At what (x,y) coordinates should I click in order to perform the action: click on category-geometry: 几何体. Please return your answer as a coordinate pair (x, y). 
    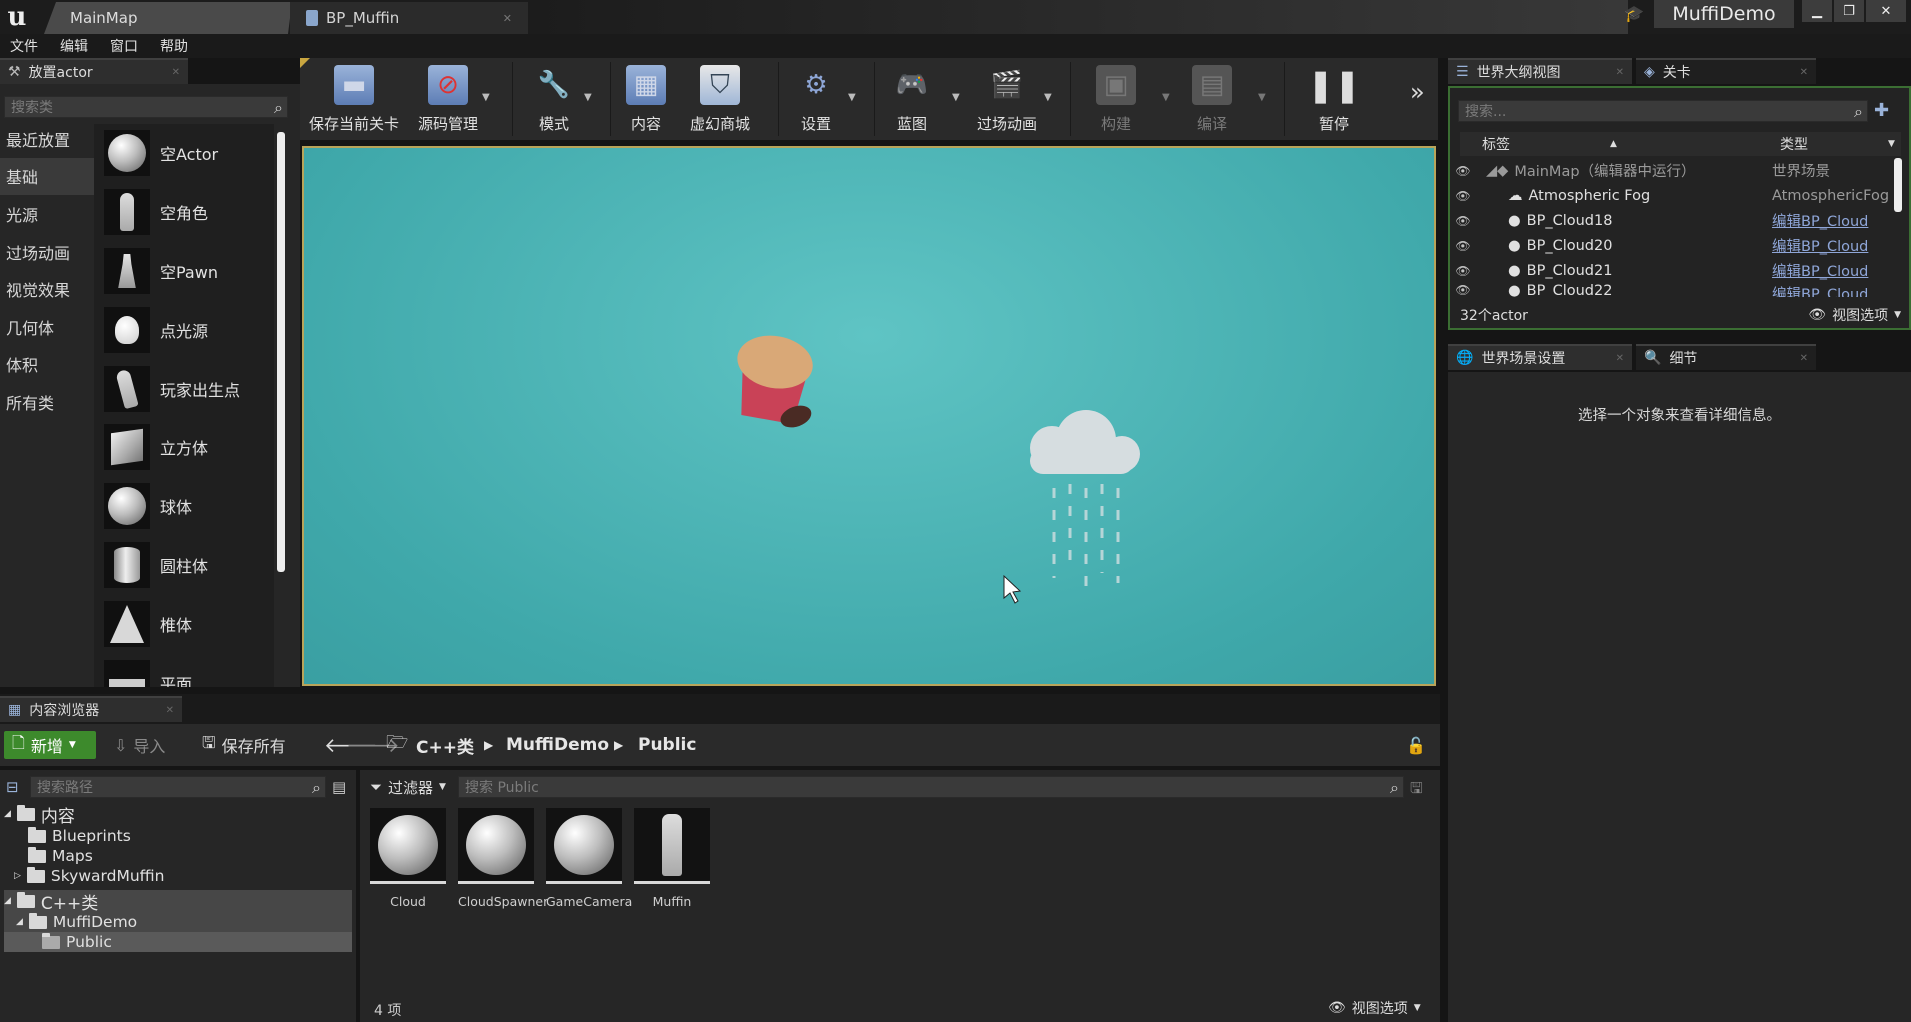
    Looking at the image, I should click on (47, 327).